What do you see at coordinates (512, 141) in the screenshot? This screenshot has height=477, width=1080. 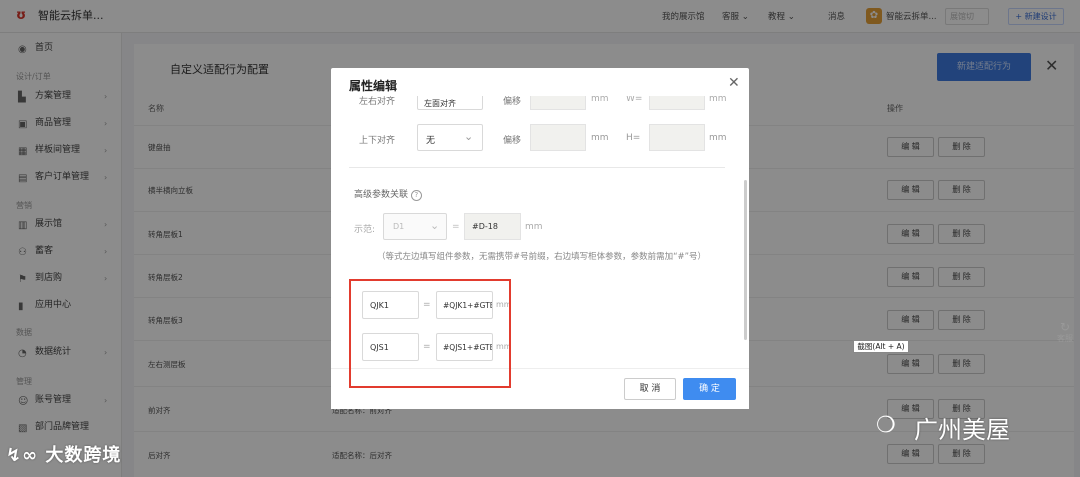 I see `ud-offset-label: 偏移` at bounding box center [512, 141].